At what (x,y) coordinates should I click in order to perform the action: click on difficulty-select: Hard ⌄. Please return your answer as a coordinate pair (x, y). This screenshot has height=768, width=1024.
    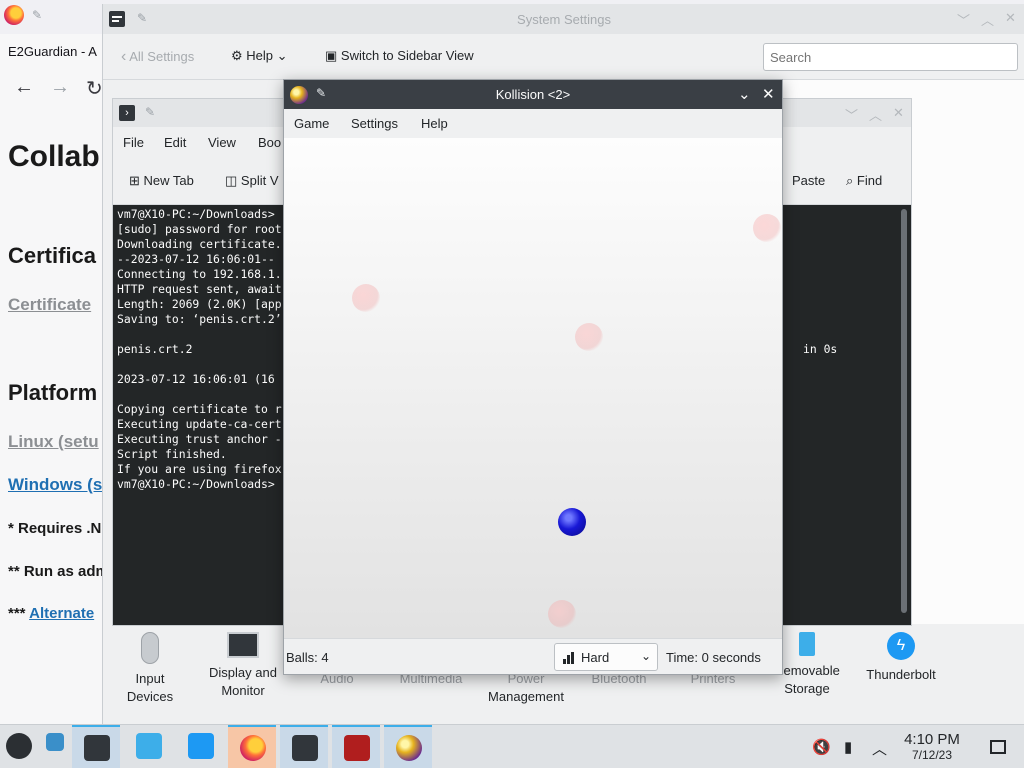
    Looking at the image, I should click on (606, 657).